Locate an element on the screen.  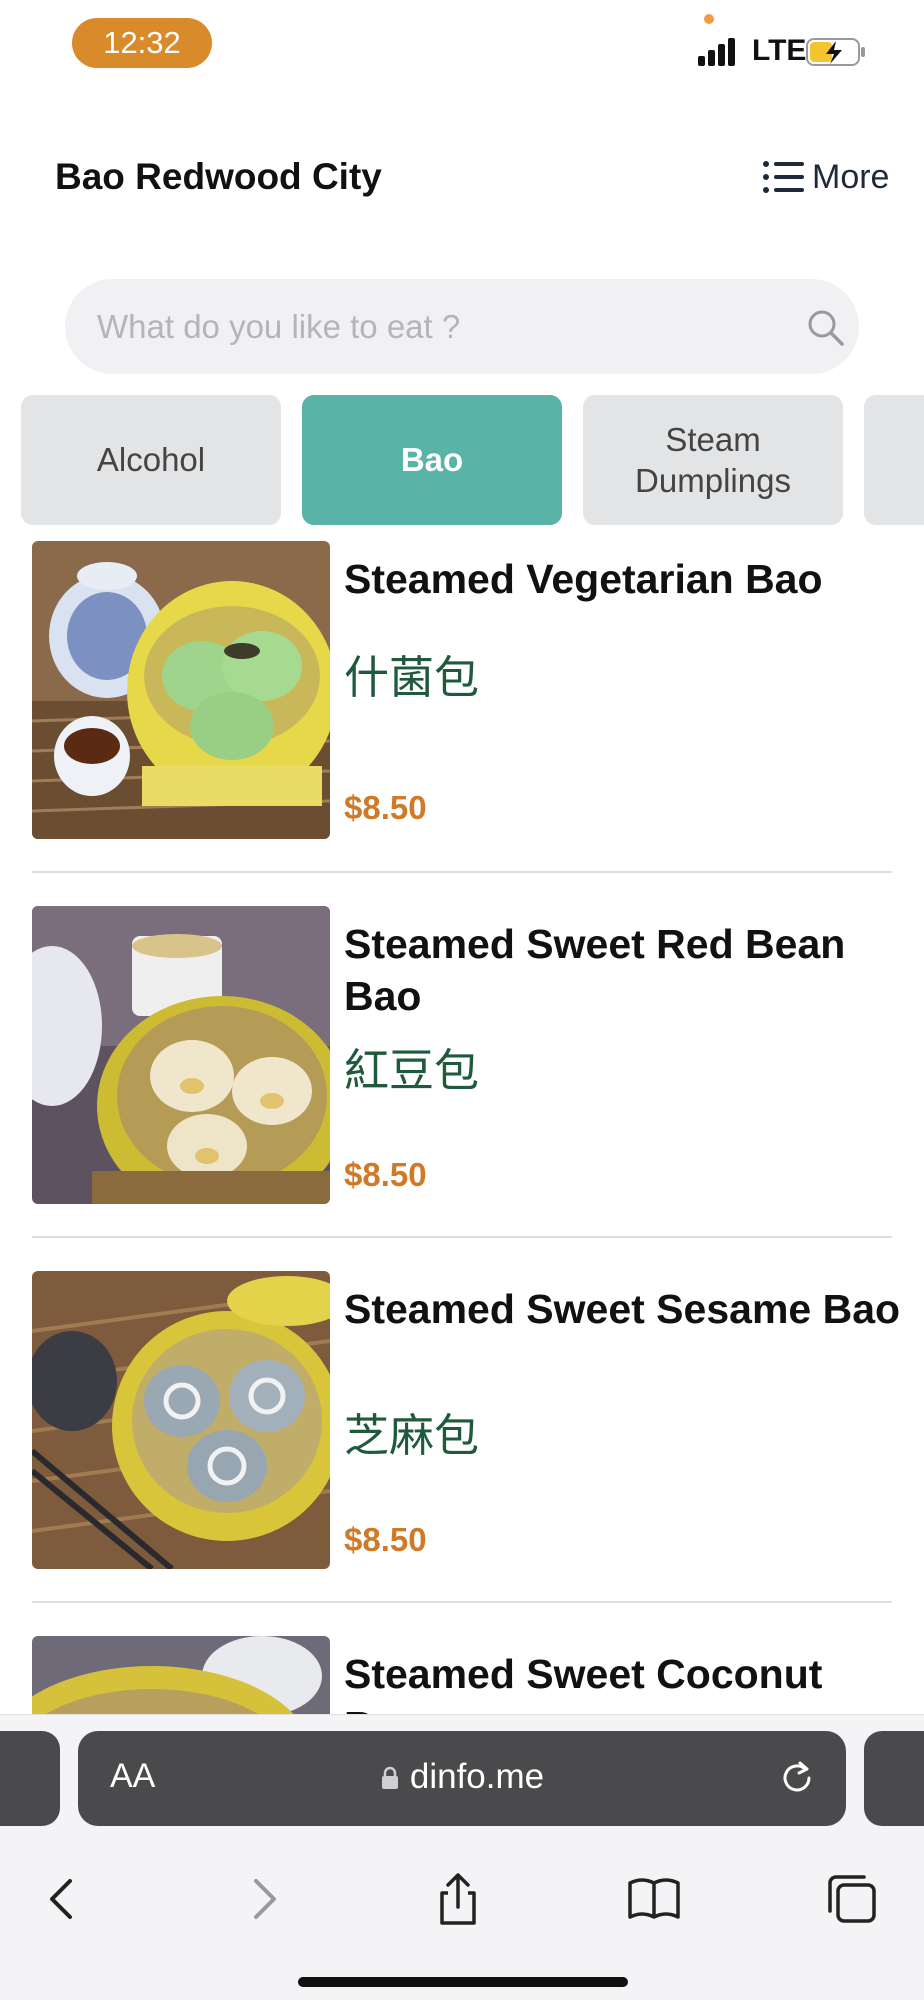
category-tabs: Alcohol Bao Steam Dumplings is located at coordinates (462, 460).